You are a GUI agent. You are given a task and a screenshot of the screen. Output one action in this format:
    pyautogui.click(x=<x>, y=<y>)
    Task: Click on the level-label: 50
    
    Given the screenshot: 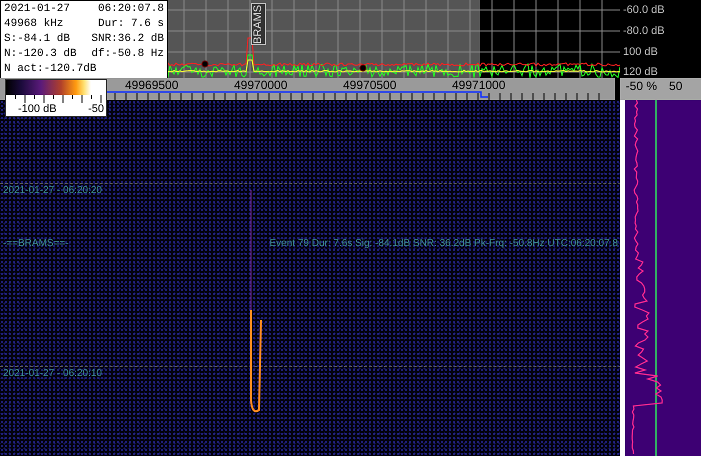 What is the action you would take?
    pyautogui.click(x=675, y=86)
    